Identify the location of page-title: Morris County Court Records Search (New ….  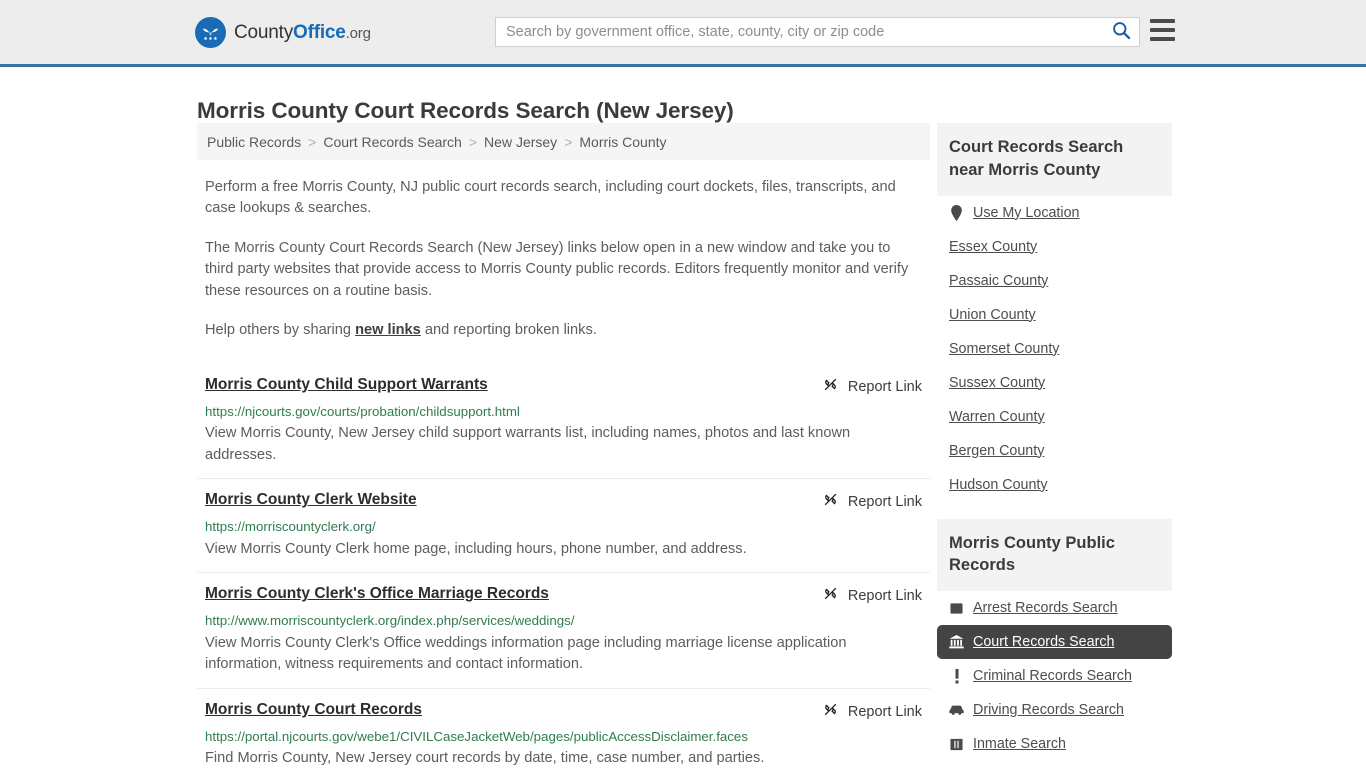
(465, 111).